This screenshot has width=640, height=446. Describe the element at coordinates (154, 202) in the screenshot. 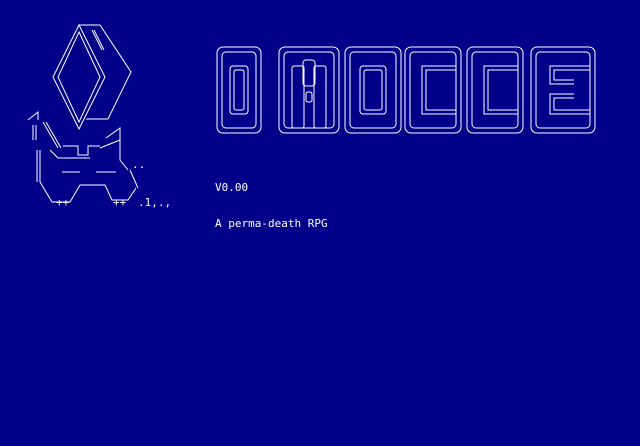

I see `scatter-dots: .1,.,` at that location.